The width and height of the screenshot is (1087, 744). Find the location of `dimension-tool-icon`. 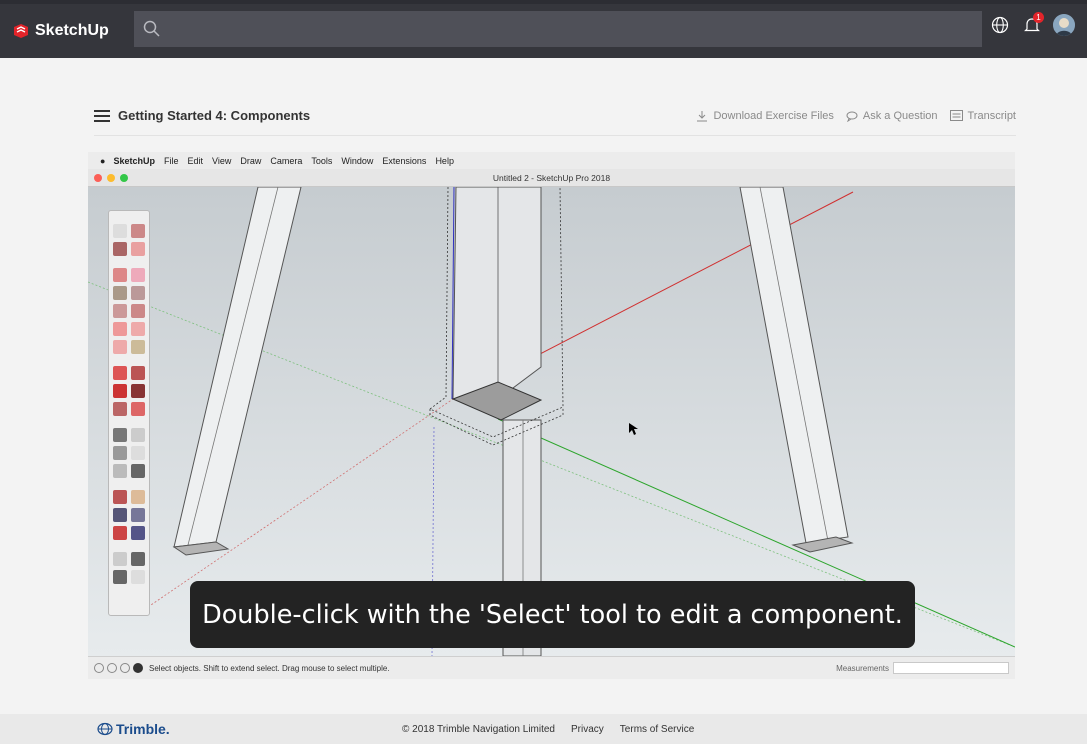

dimension-tool-icon is located at coordinates (138, 435).